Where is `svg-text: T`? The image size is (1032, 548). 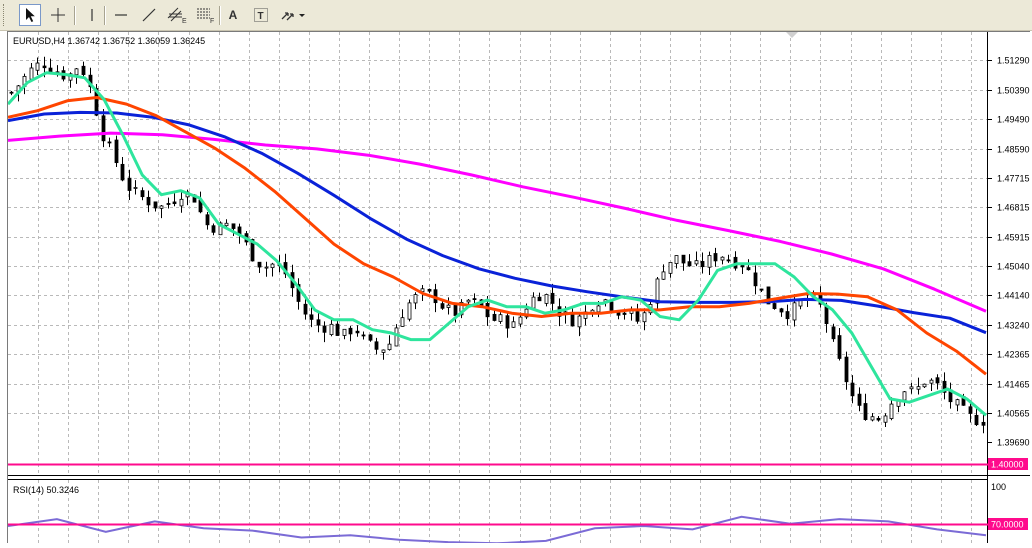
svg-text: T is located at coordinates (261, 16).